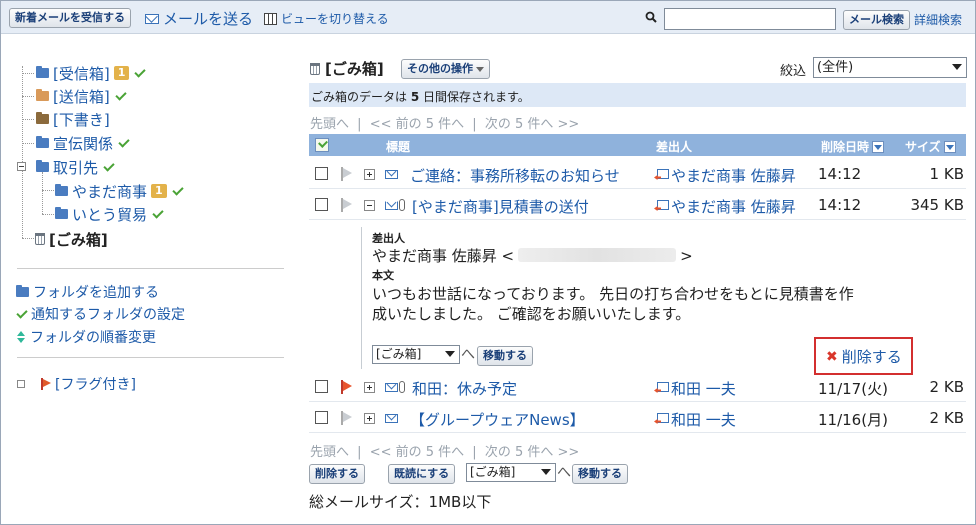  Describe the element at coordinates (957, 67) in the screenshot. I see `chevron-down-icon` at that location.